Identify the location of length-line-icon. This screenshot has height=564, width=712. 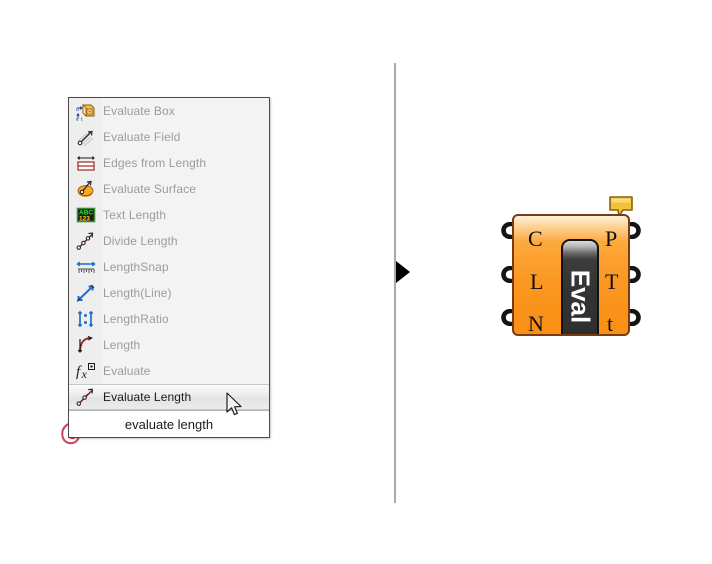
(86, 293).